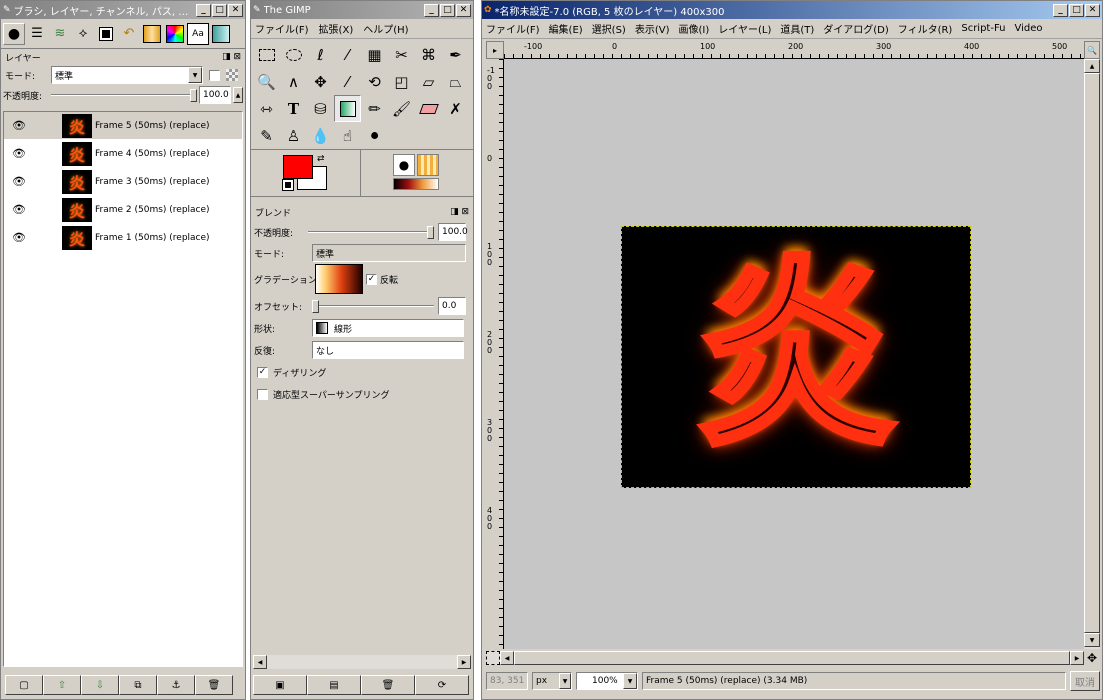 The width and height of the screenshot is (1120, 700). What do you see at coordinates (442, 685) in the screenshot?
I see `reset-options-button: ⟳` at bounding box center [442, 685].